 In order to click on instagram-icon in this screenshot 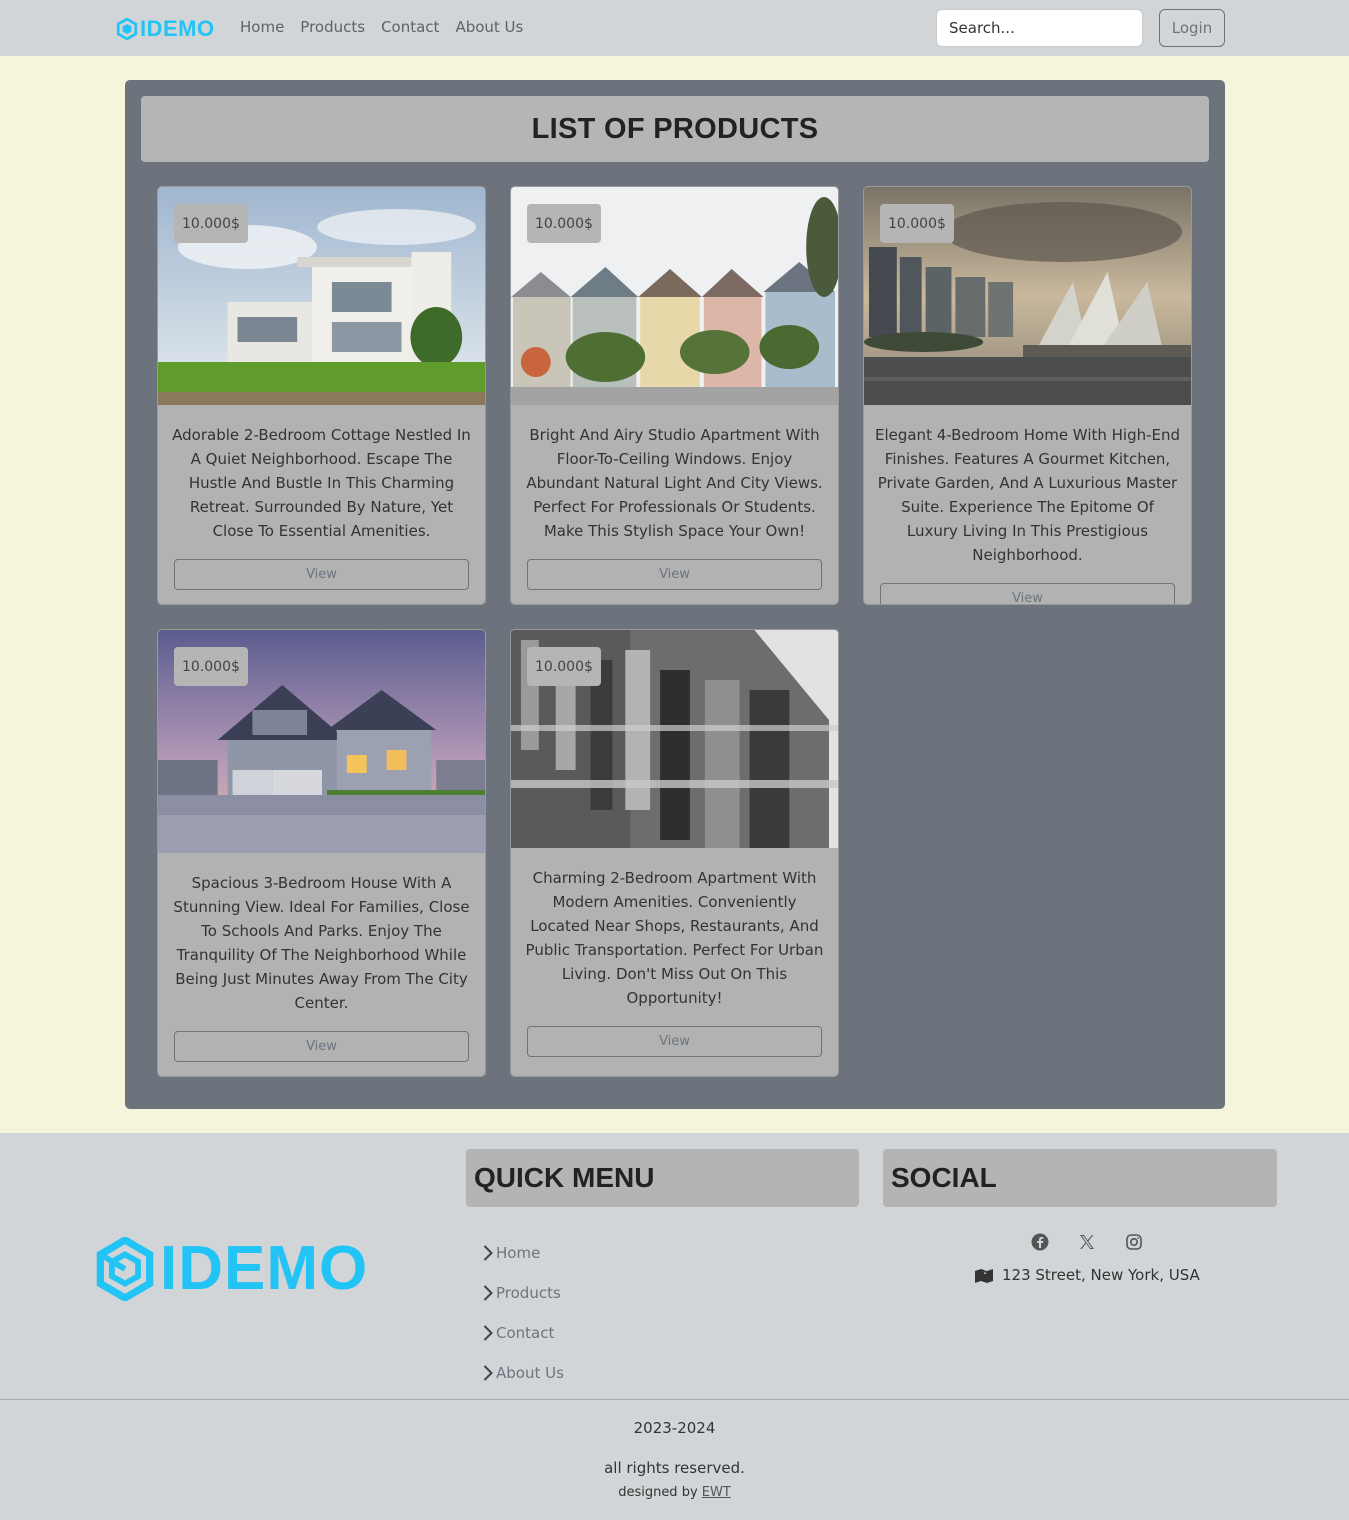, I will do `click(1134, 1242)`.